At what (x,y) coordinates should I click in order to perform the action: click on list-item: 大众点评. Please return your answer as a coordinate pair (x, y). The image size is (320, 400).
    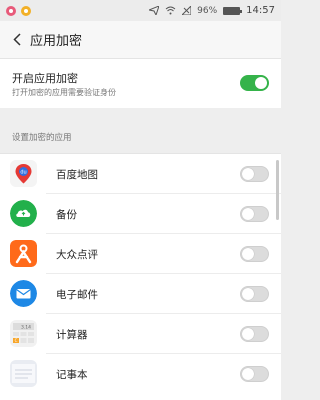
    Looking at the image, I should click on (140, 254).